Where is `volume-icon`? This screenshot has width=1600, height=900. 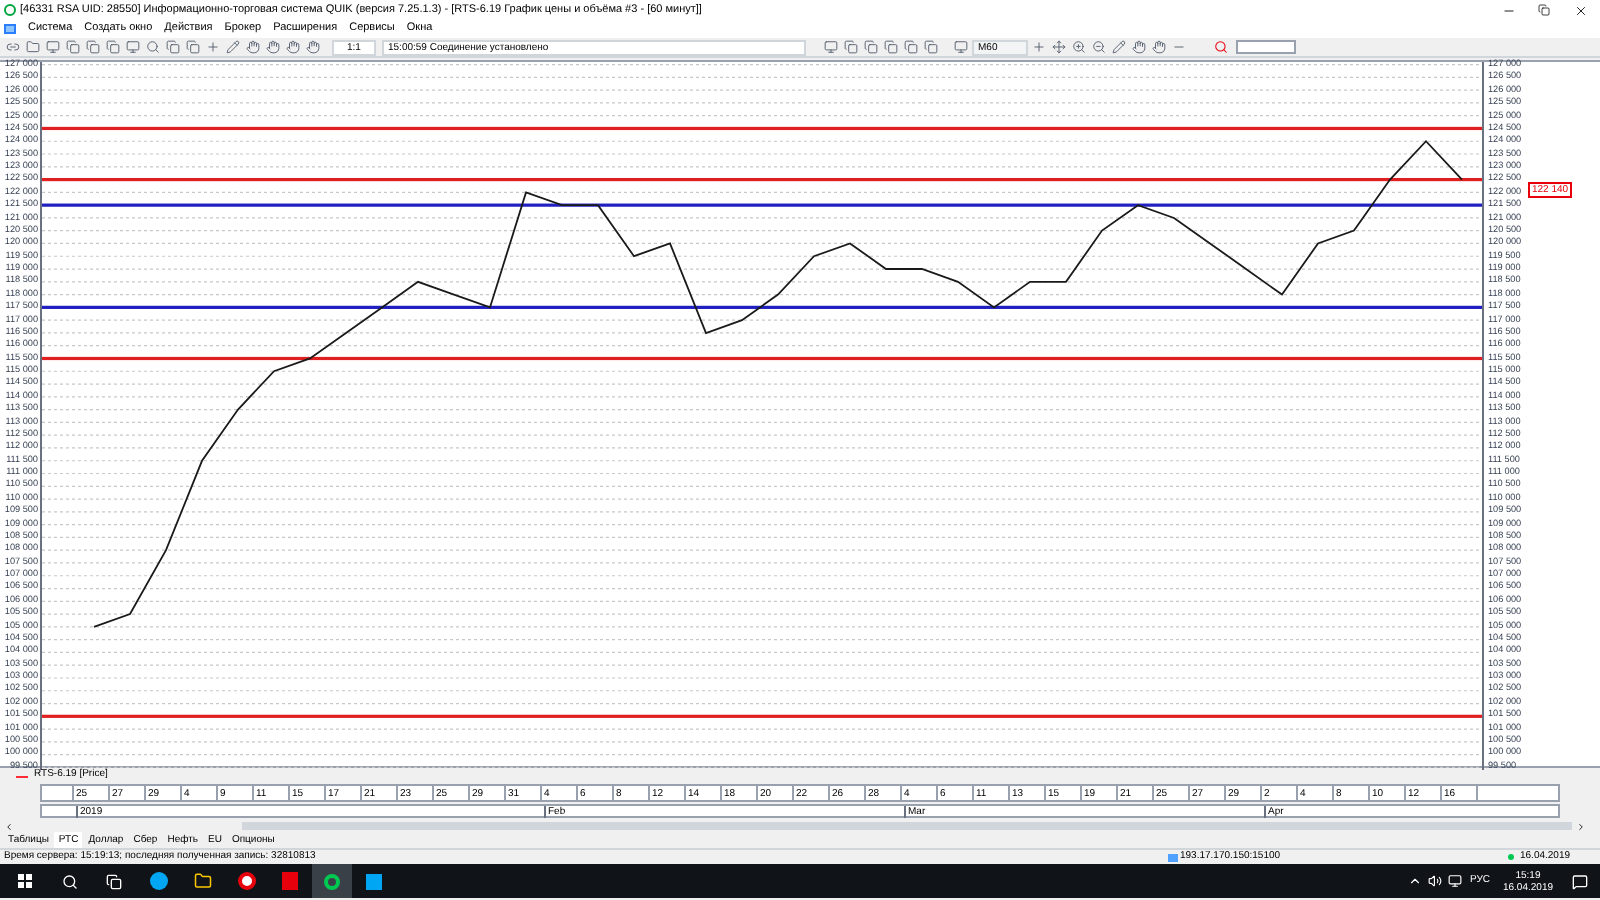
volume-icon is located at coordinates (1434, 881).